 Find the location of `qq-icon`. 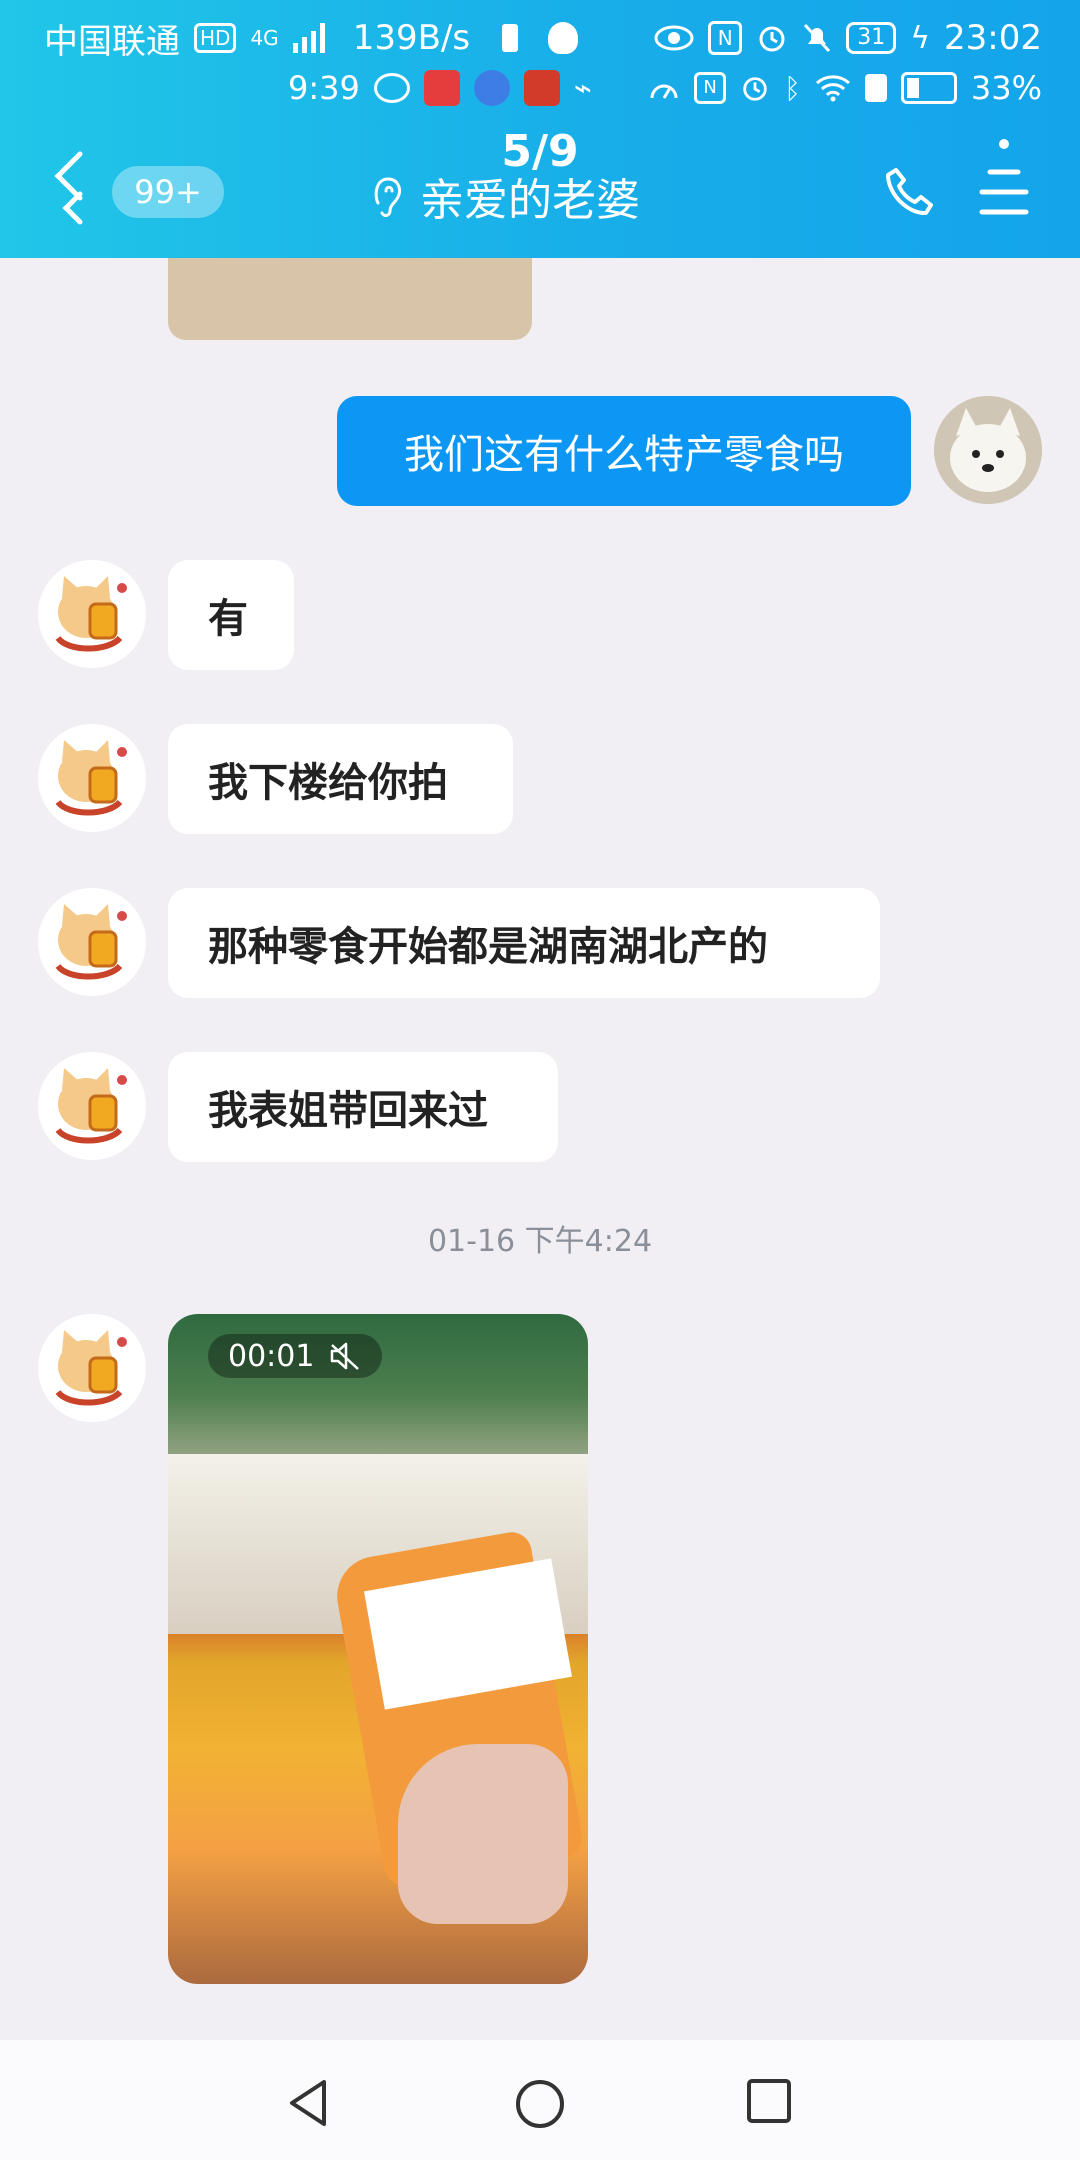

qq-icon is located at coordinates (563, 38).